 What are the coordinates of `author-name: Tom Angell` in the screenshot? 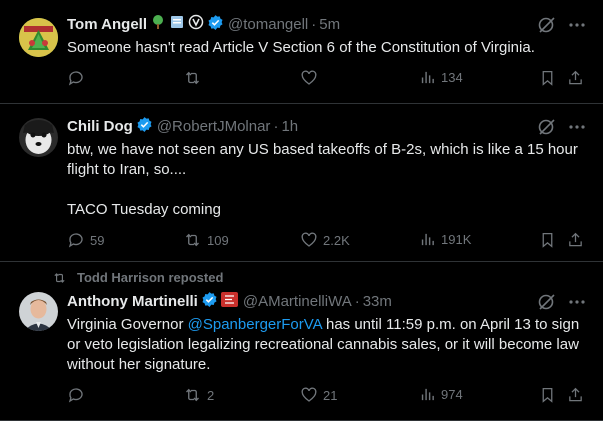 It's located at (107, 24).